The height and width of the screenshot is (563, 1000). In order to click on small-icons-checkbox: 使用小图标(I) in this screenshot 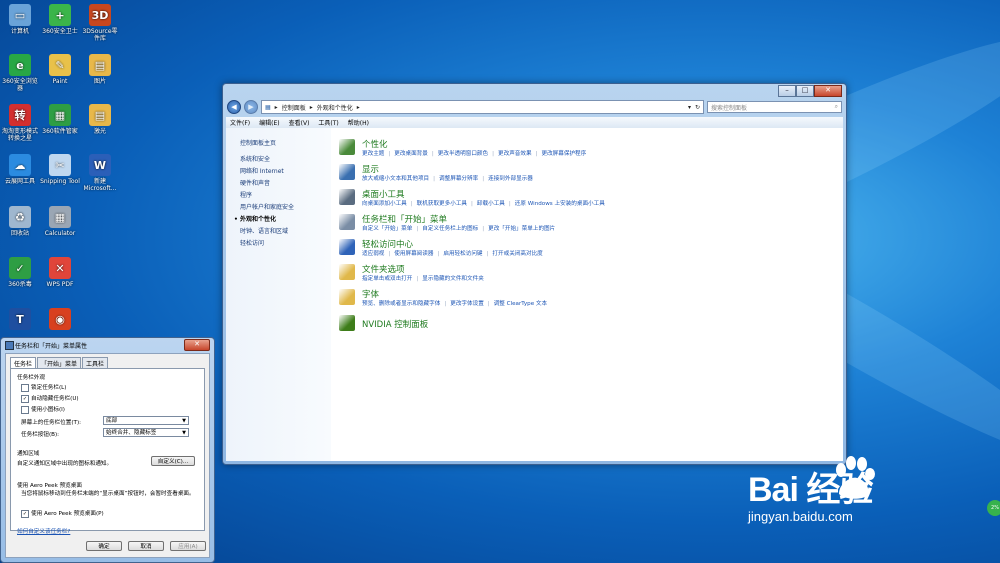, I will do `click(43, 409)`.